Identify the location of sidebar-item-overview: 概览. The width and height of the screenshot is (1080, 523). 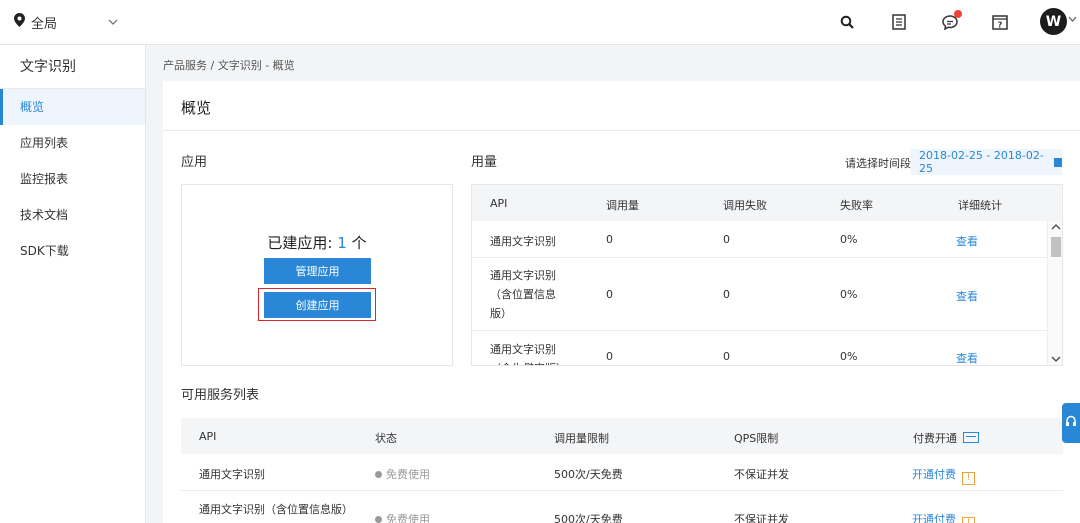
(72, 107).